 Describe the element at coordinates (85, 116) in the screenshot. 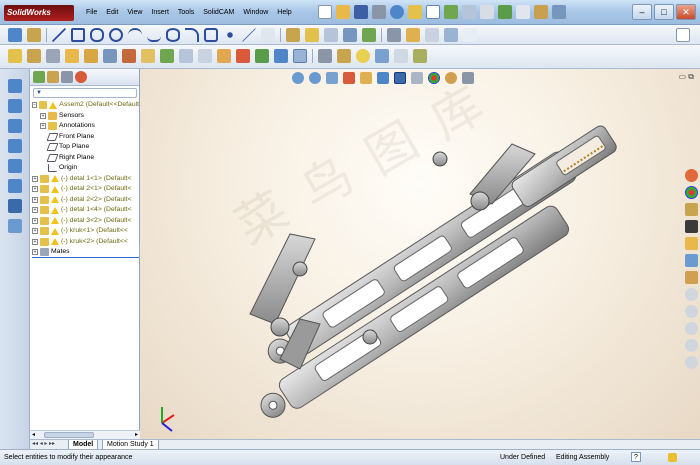

I see `tree-item-sensors: + Sensors` at that location.